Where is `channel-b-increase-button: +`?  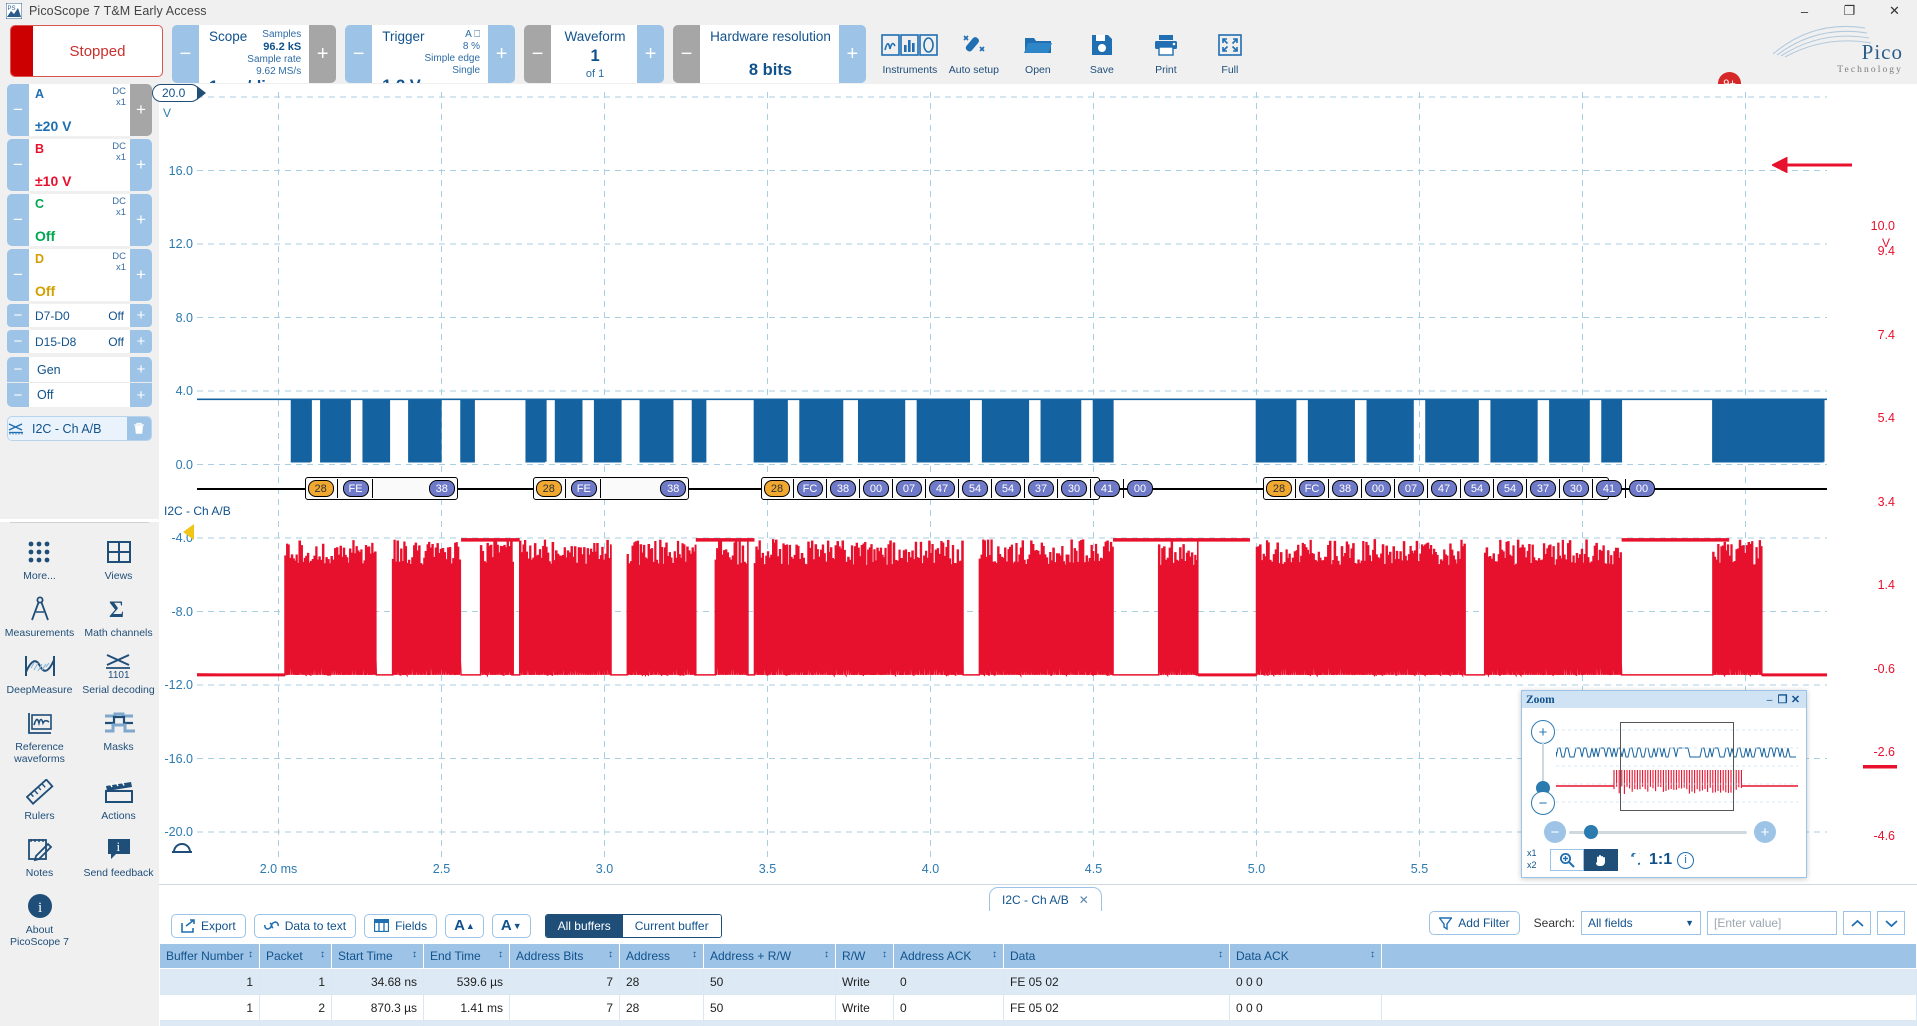 channel-b-increase-button: + is located at coordinates (141, 165).